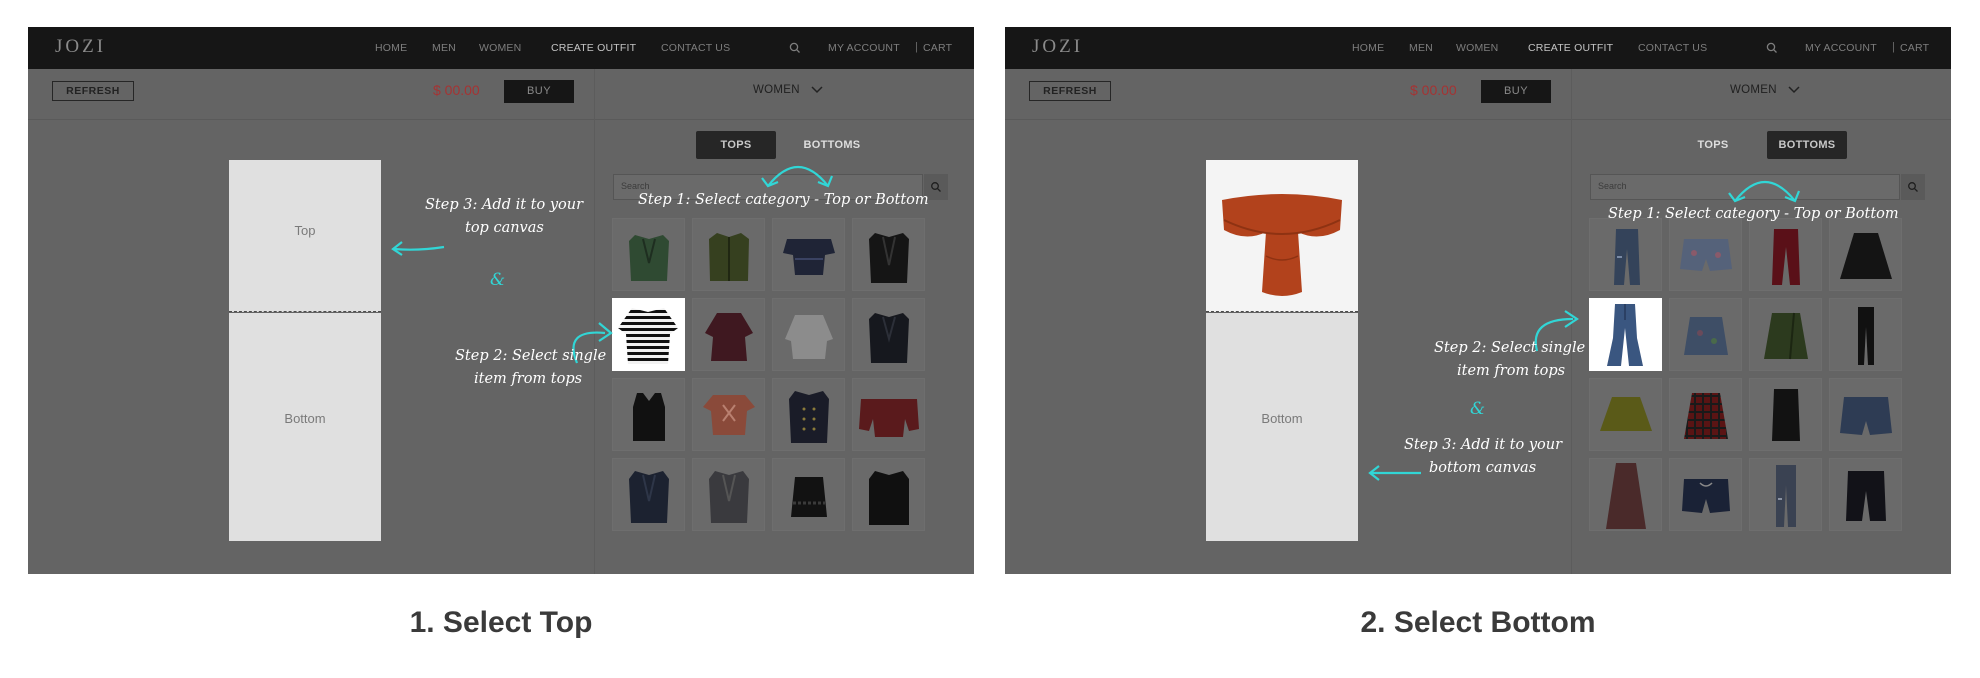 Image resolution: width=1980 pixels, height=678 pixels. I want to click on caption-step-one: 1. Select Top, so click(501, 622).